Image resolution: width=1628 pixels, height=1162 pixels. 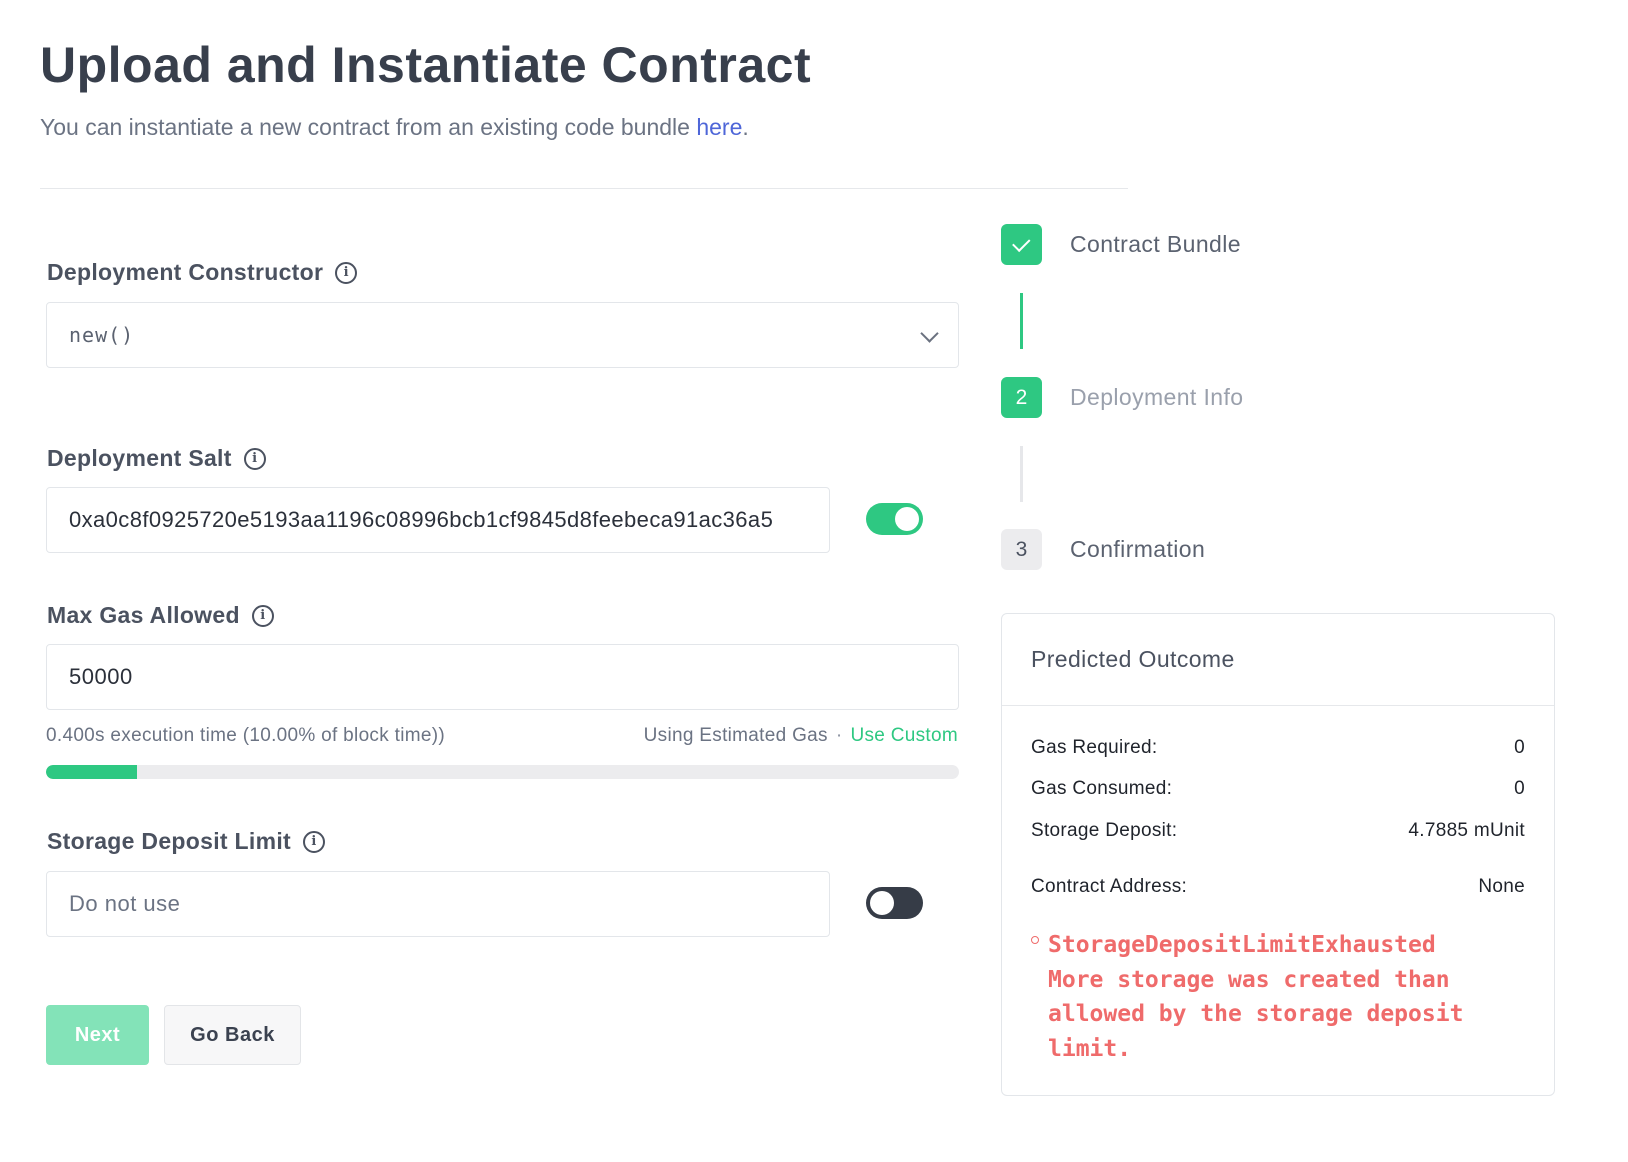 I want to click on storage-placeholder: Do not use, so click(x=125, y=903).